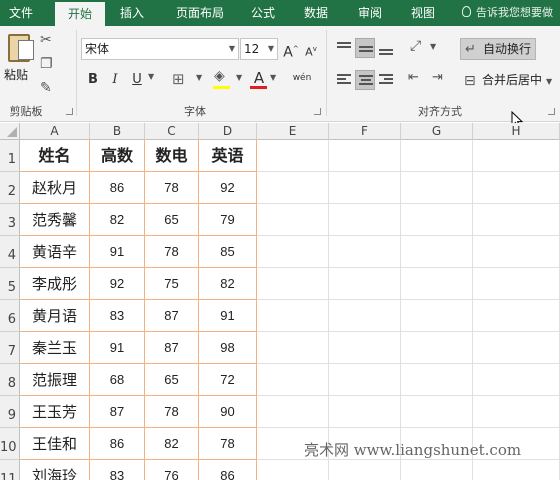 The width and height of the screenshot is (560, 480). What do you see at coordinates (10, 348) in the screenshot?
I see `row-header-7: 7` at bounding box center [10, 348].